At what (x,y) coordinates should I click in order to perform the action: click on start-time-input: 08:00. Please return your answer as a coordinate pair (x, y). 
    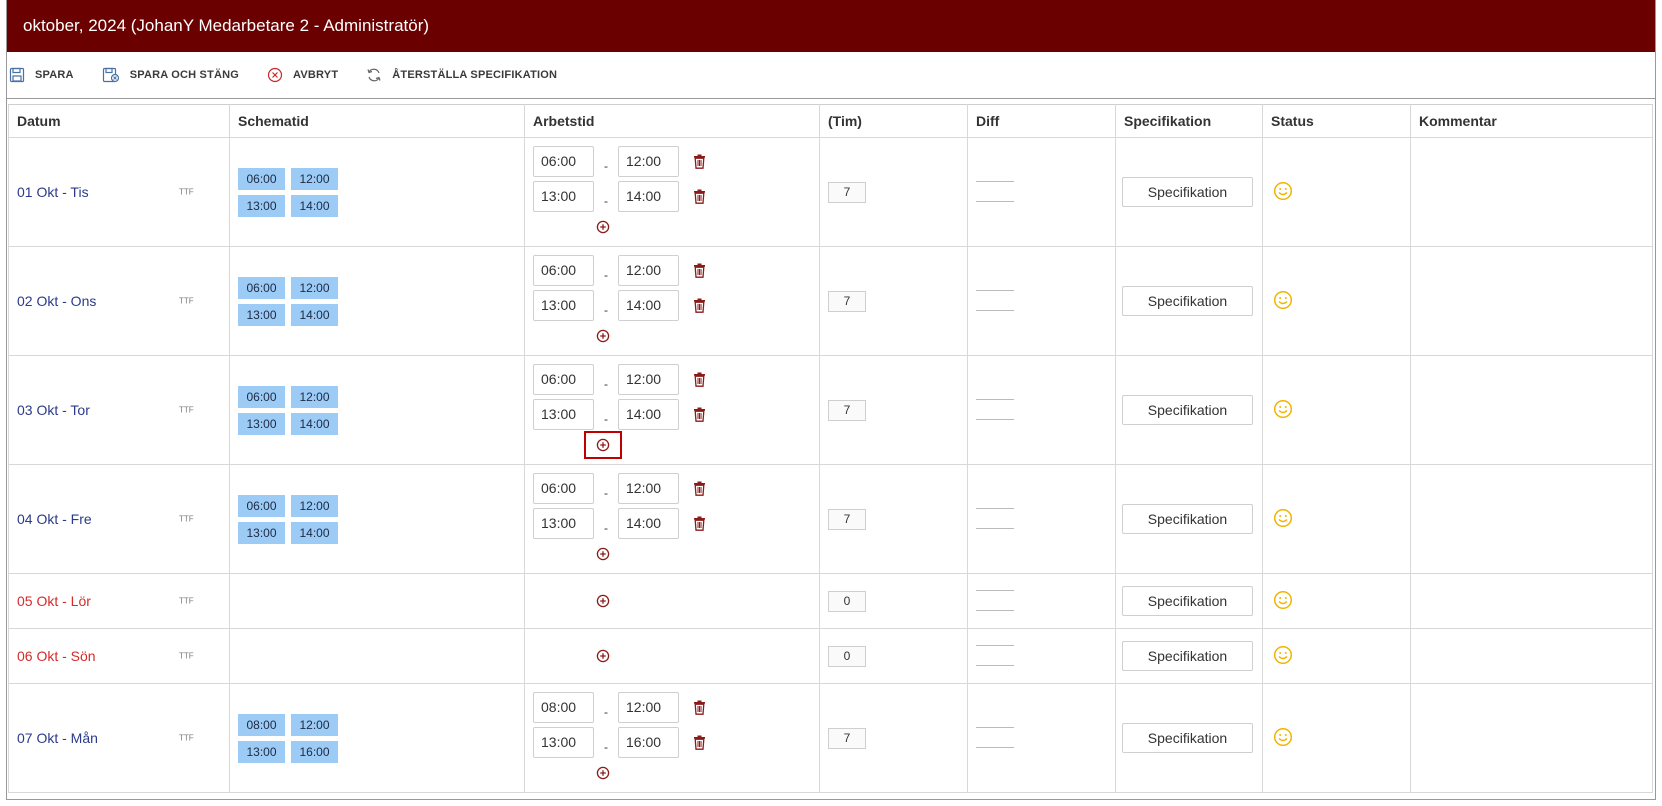
    Looking at the image, I should click on (563, 707).